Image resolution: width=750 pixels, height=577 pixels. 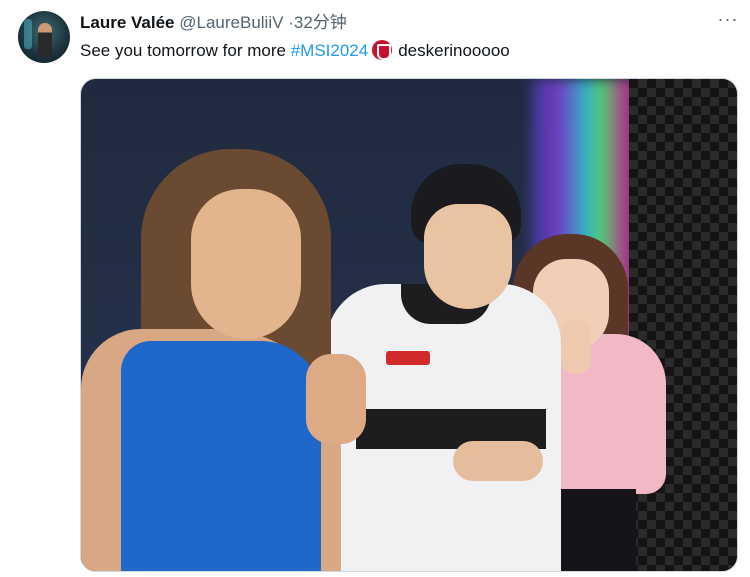 What do you see at coordinates (728, 22) in the screenshot?
I see `more-options-icon: ···` at bounding box center [728, 22].